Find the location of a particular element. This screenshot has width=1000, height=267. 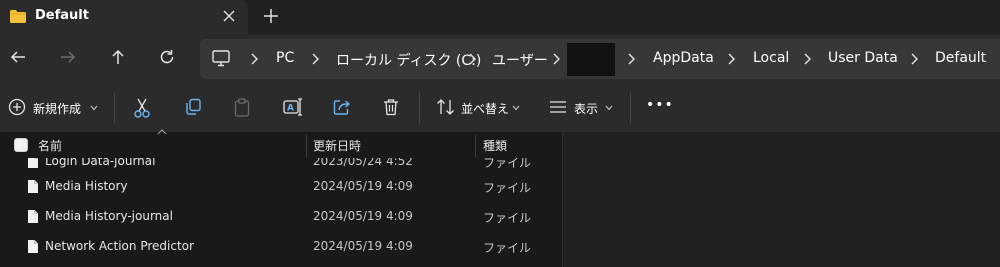

select-all-checkbox is located at coordinates (21, 145).